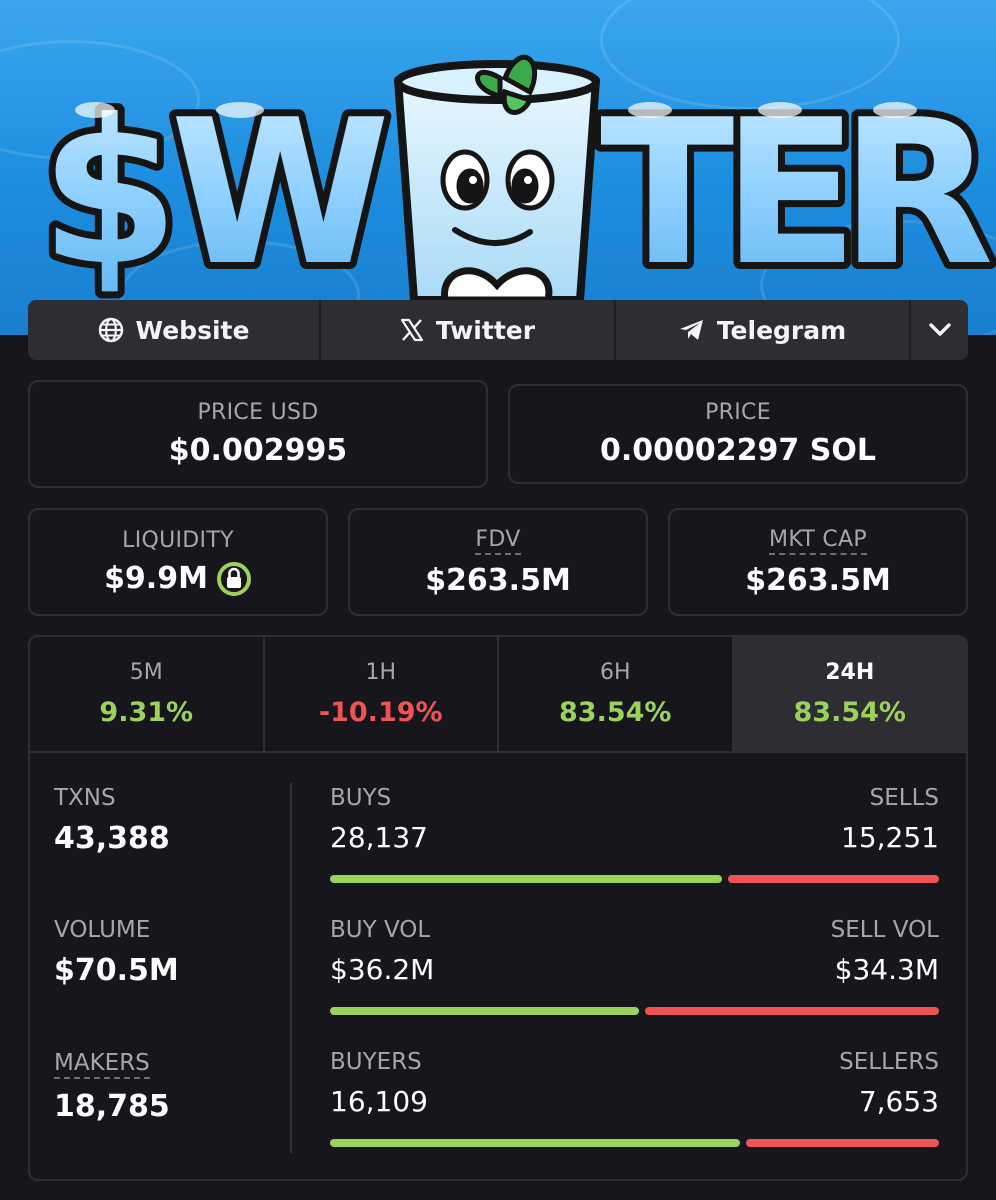  I want to click on market-cap-label: MKT CAP, so click(818, 541).